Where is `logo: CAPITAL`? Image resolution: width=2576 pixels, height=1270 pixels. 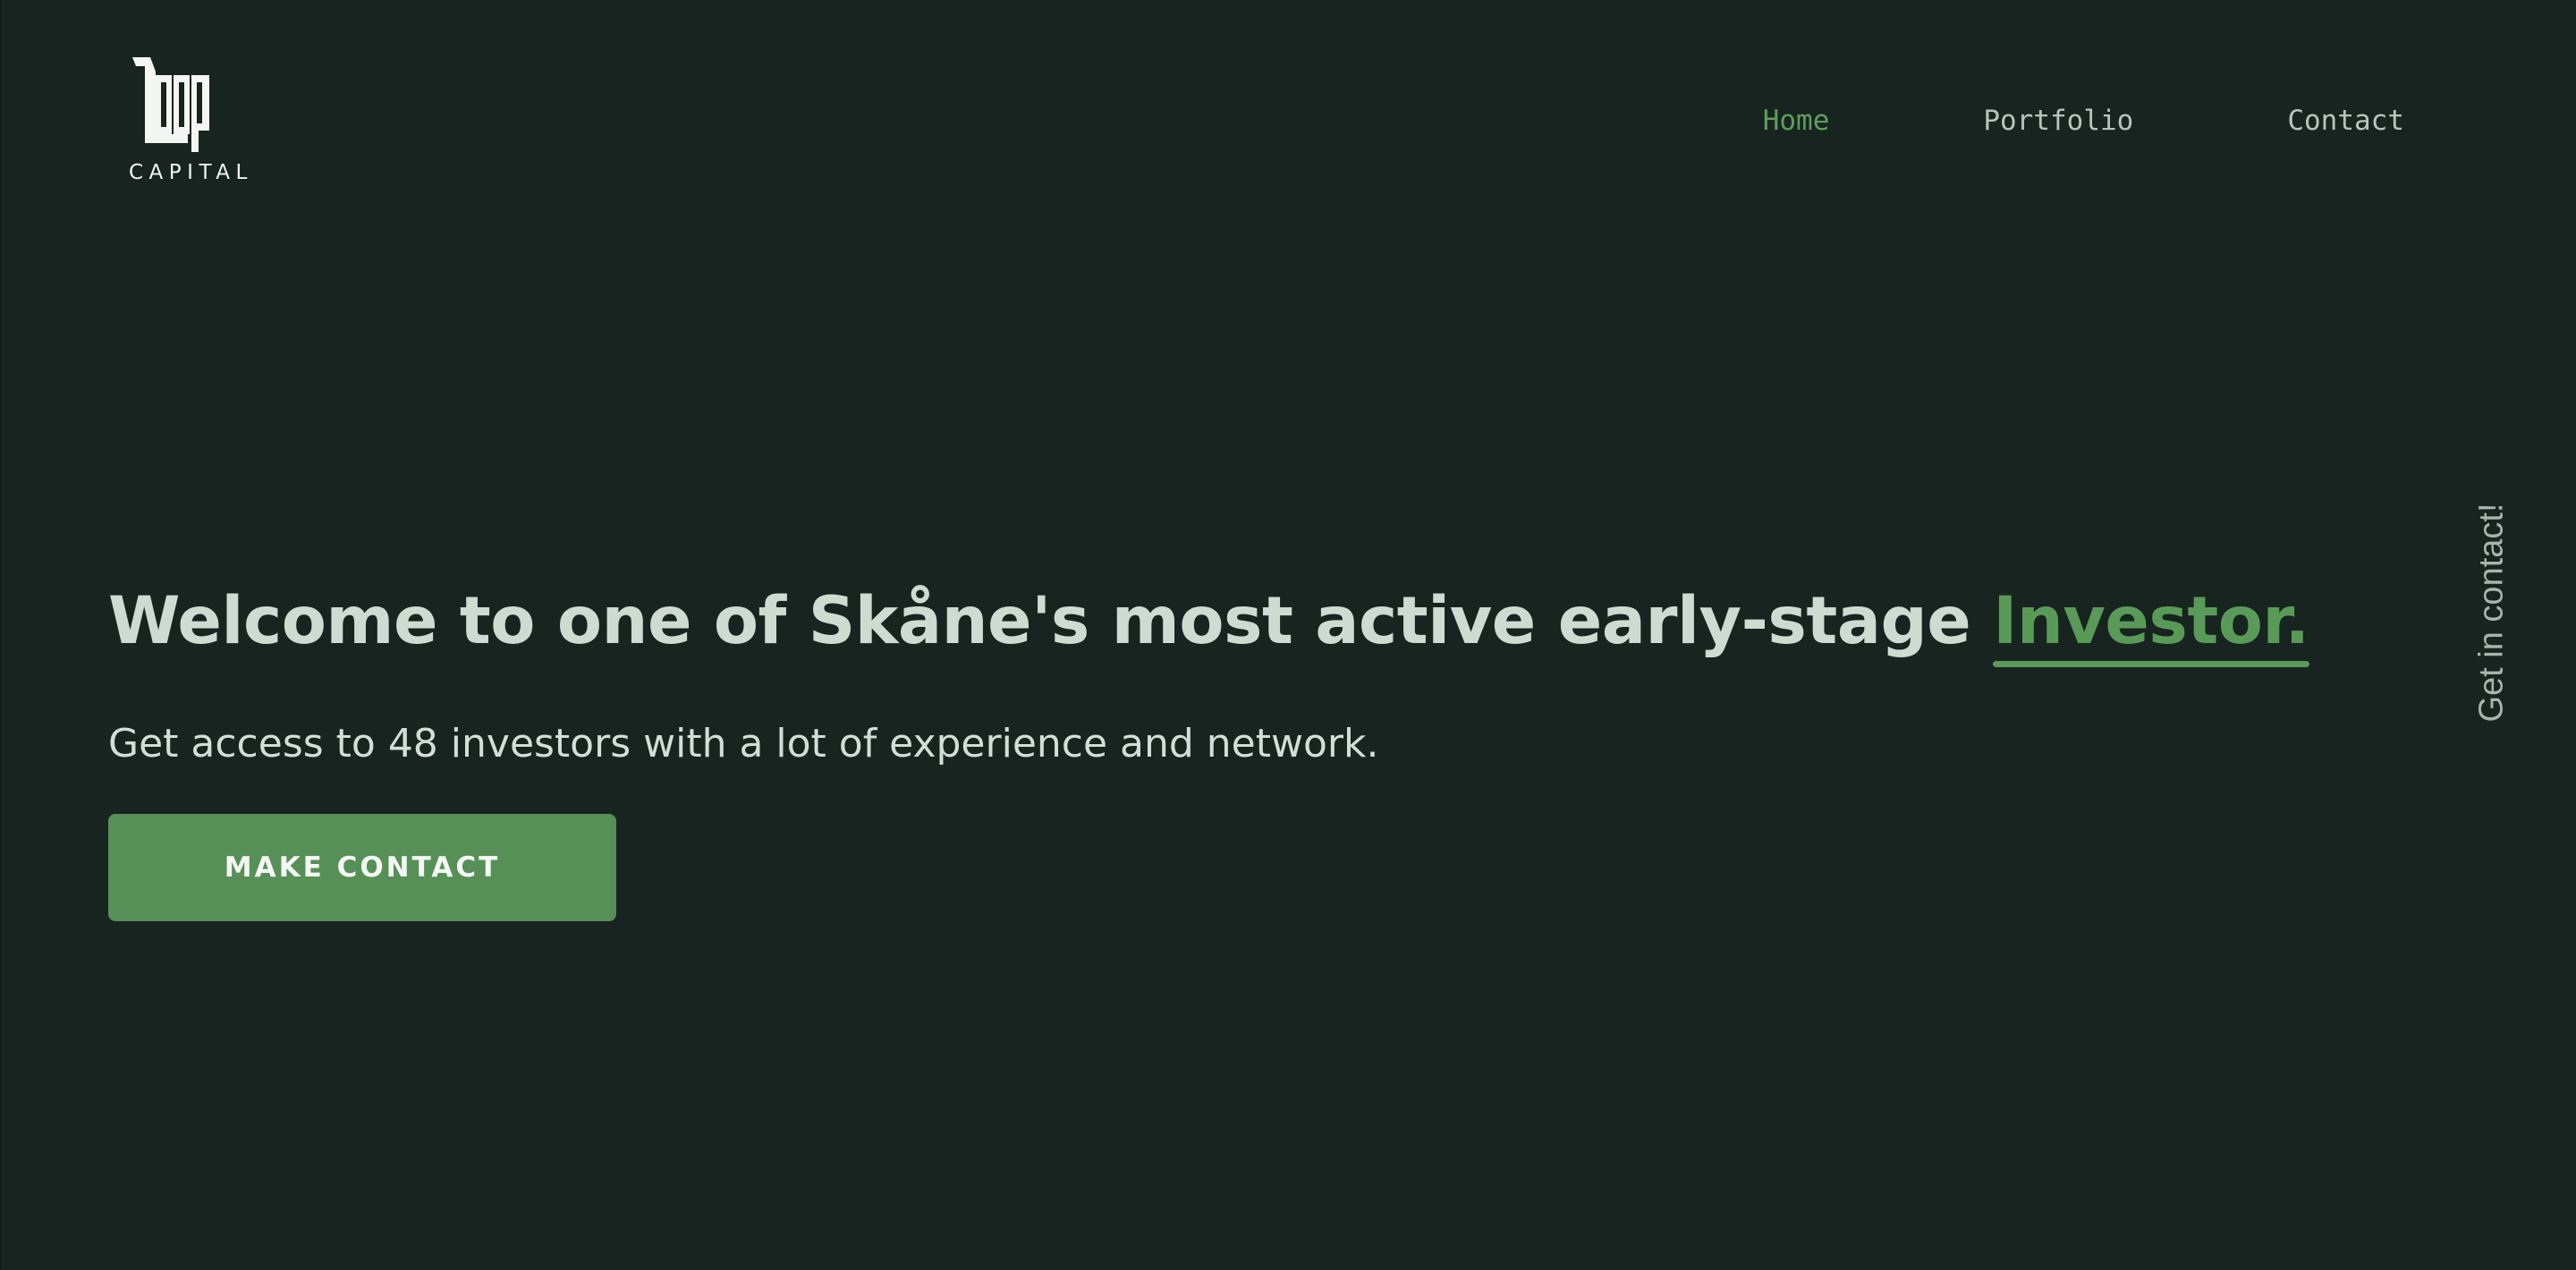
logo: CAPITAL is located at coordinates (196, 123).